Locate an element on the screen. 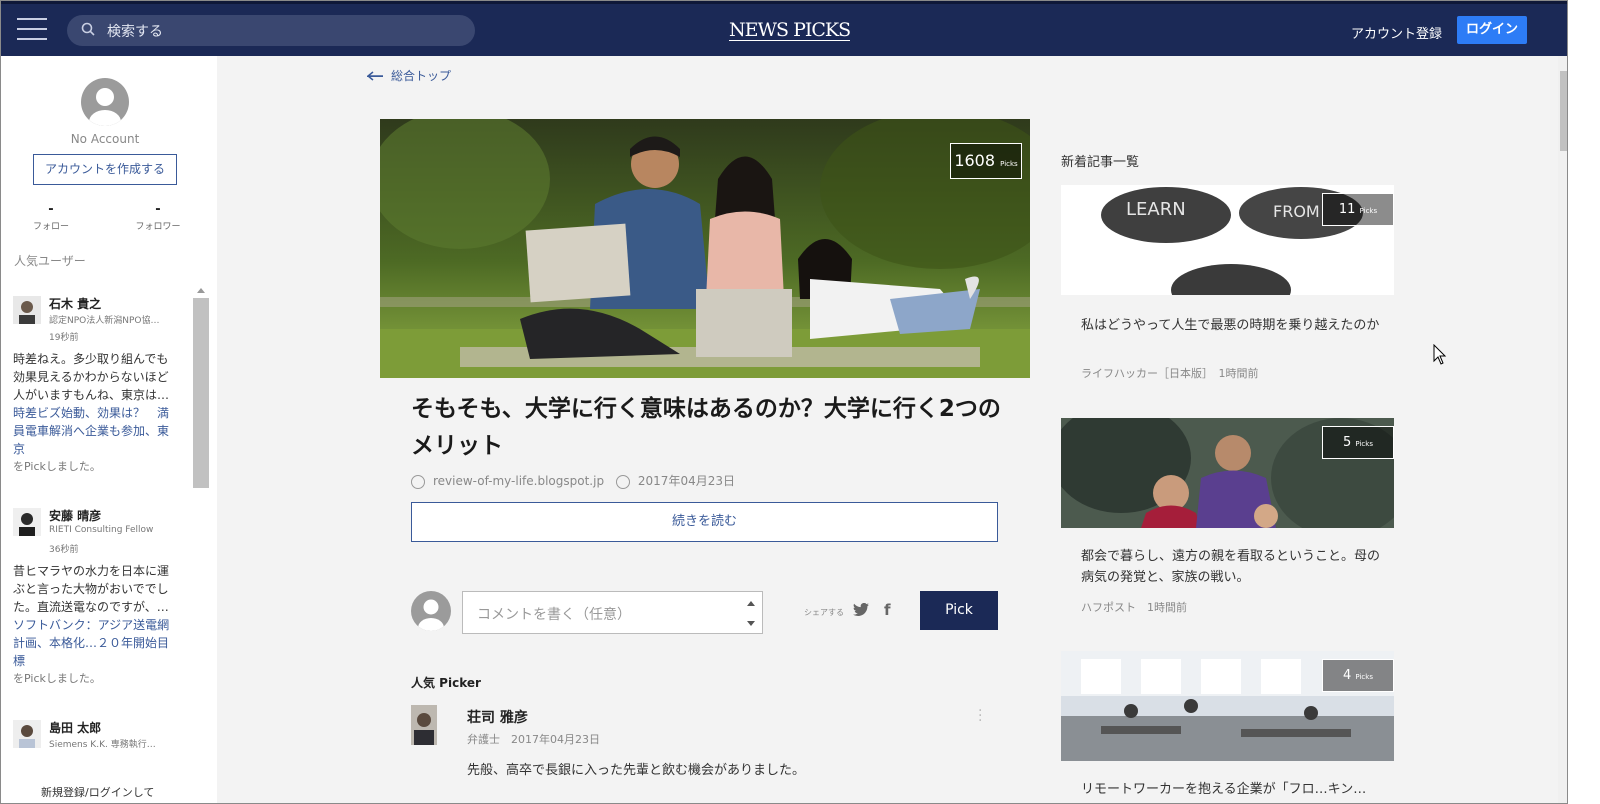 The height and width of the screenshot is (804, 1600). picker-meta: 弁護士 2017年04月23日 is located at coordinates (533, 739).